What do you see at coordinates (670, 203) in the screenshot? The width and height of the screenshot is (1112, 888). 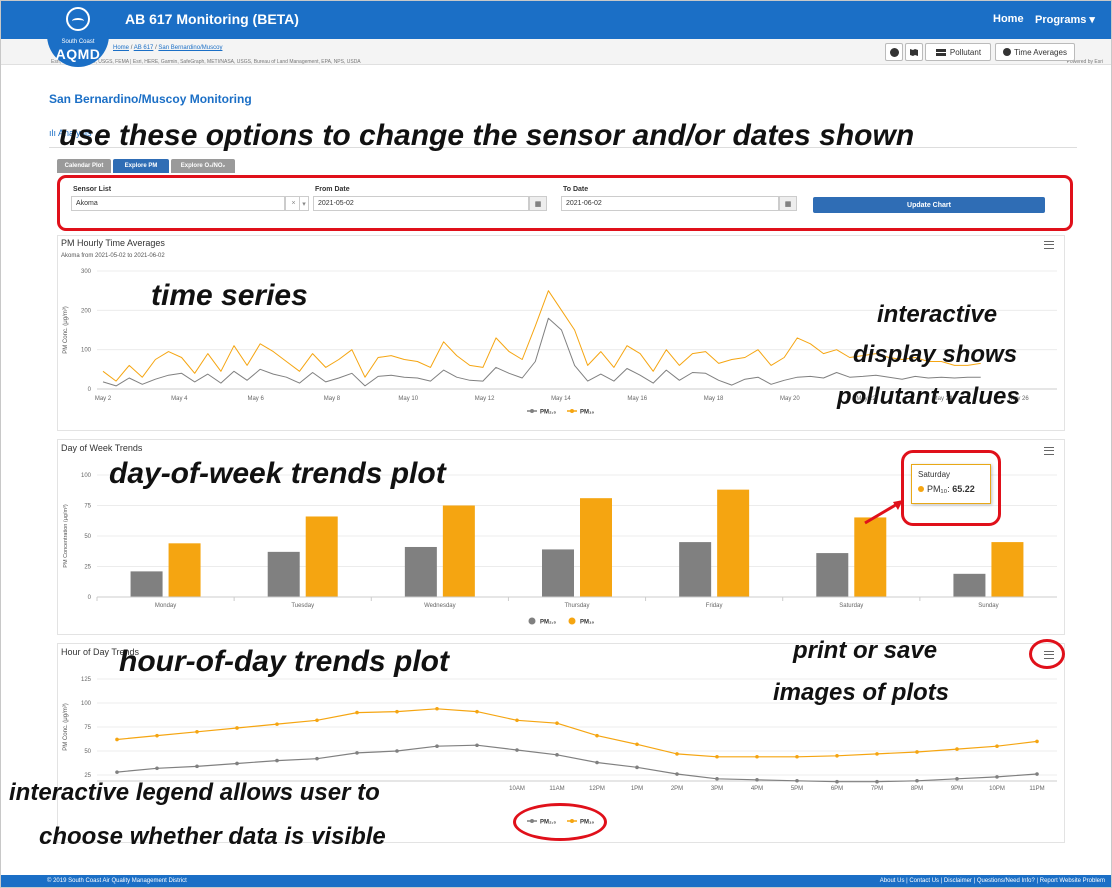 I see `to-date-input: 2021-06-02` at bounding box center [670, 203].